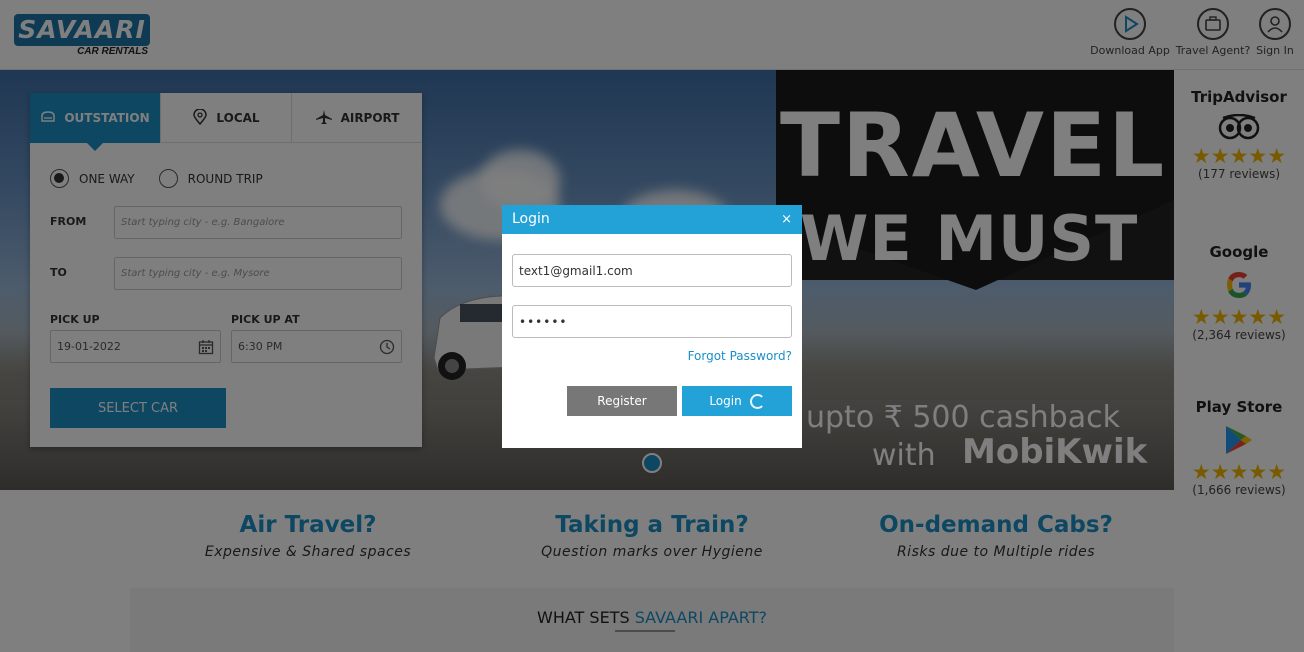 This screenshot has height=652, width=1304. I want to click on forgot-password-link: Forgot Password?, so click(740, 356).